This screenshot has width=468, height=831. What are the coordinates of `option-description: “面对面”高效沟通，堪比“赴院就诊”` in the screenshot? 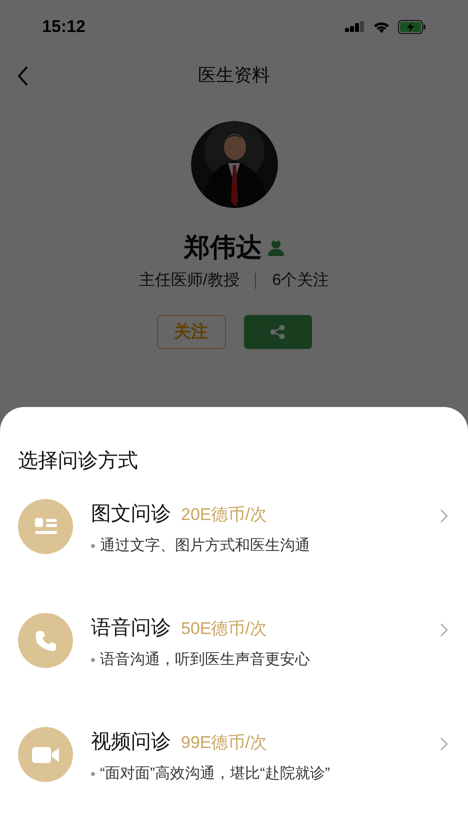 It's located at (215, 773).